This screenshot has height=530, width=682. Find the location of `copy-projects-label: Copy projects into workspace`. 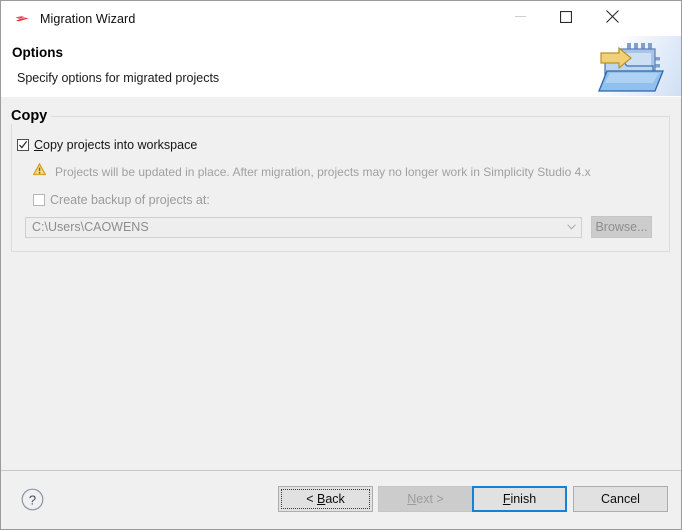

copy-projects-label: Copy projects into workspace is located at coordinates (115, 145).